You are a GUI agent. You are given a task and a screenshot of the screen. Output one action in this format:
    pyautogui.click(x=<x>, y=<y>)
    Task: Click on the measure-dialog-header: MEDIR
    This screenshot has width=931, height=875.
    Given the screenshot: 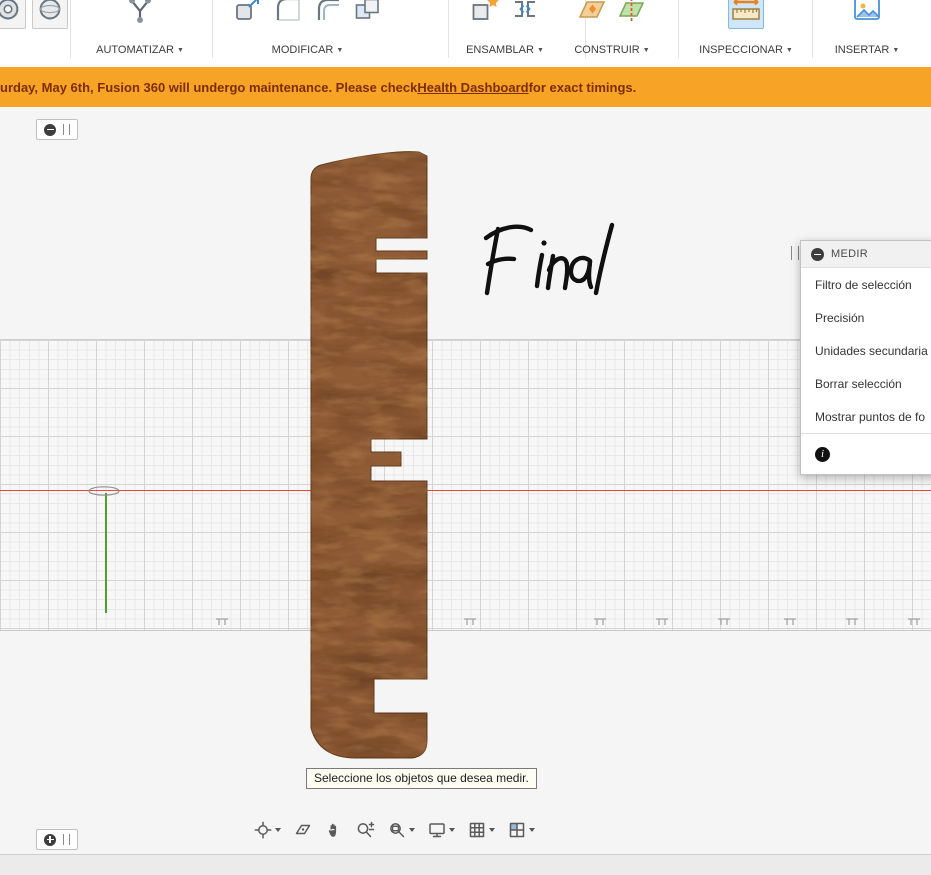 What is the action you would take?
    pyautogui.click(x=866, y=254)
    